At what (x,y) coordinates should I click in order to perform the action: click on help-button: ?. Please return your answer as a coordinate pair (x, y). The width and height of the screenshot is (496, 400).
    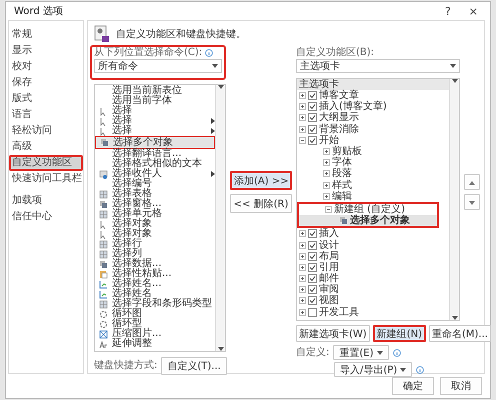
    Looking at the image, I should click on (447, 11).